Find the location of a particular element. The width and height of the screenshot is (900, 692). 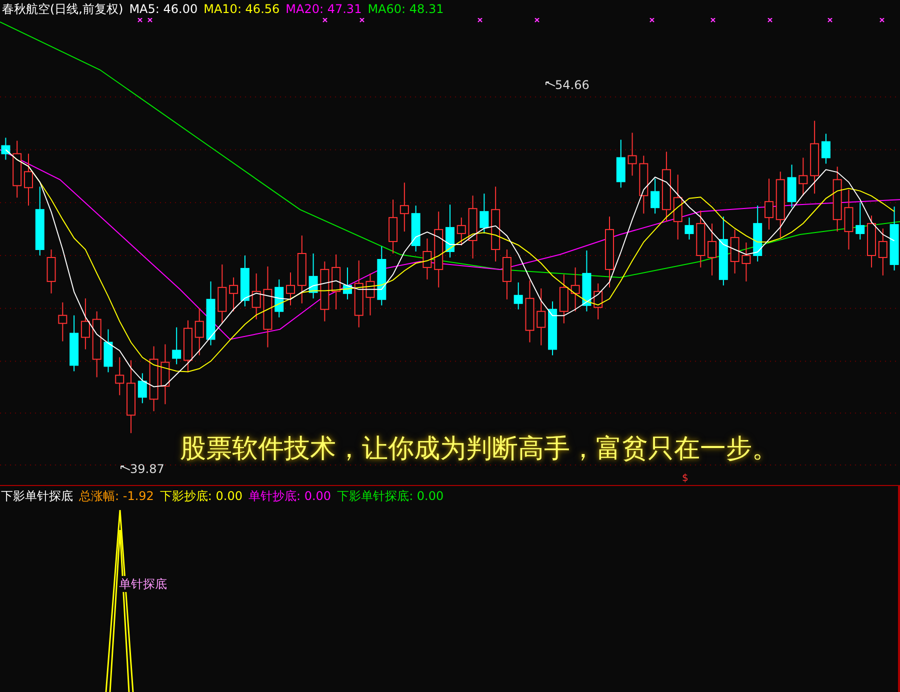

price-label: 54.66 is located at coordinates (567, 85).